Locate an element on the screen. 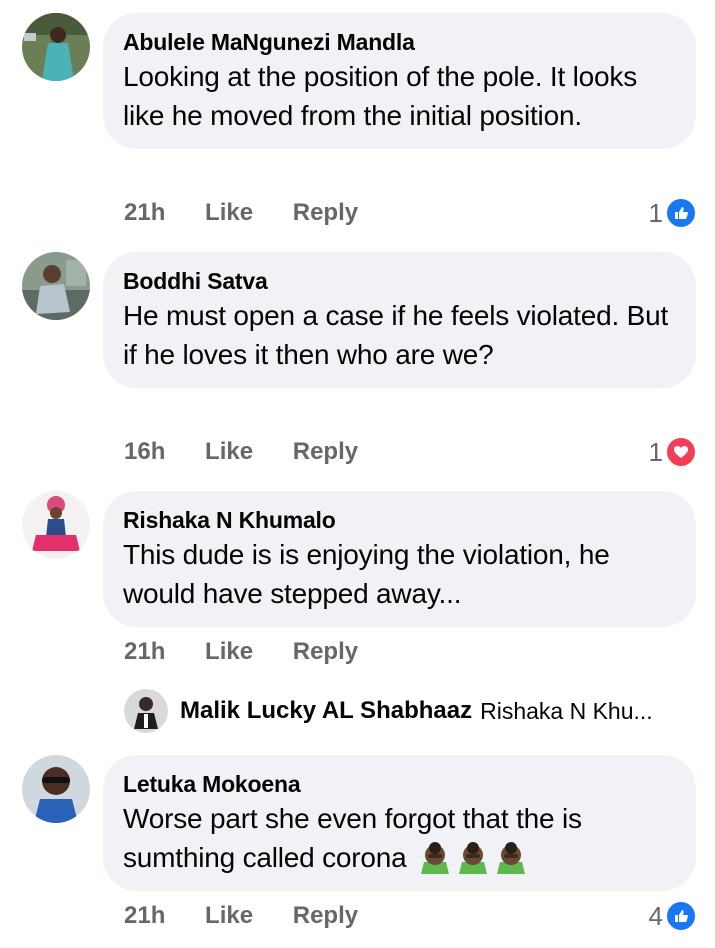  reply-author: Malik Lucky AL Shabhaaz is located at coordinates (326, 711).